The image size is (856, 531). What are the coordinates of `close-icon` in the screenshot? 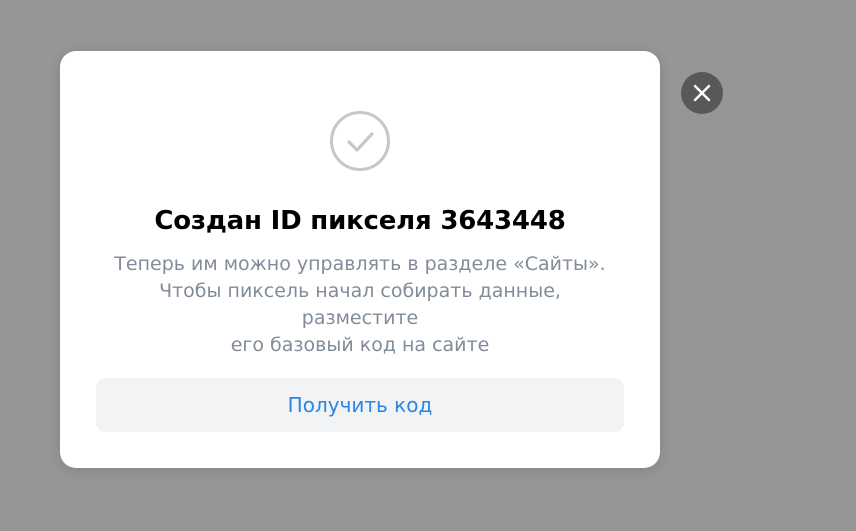 It's located at (702, 93).